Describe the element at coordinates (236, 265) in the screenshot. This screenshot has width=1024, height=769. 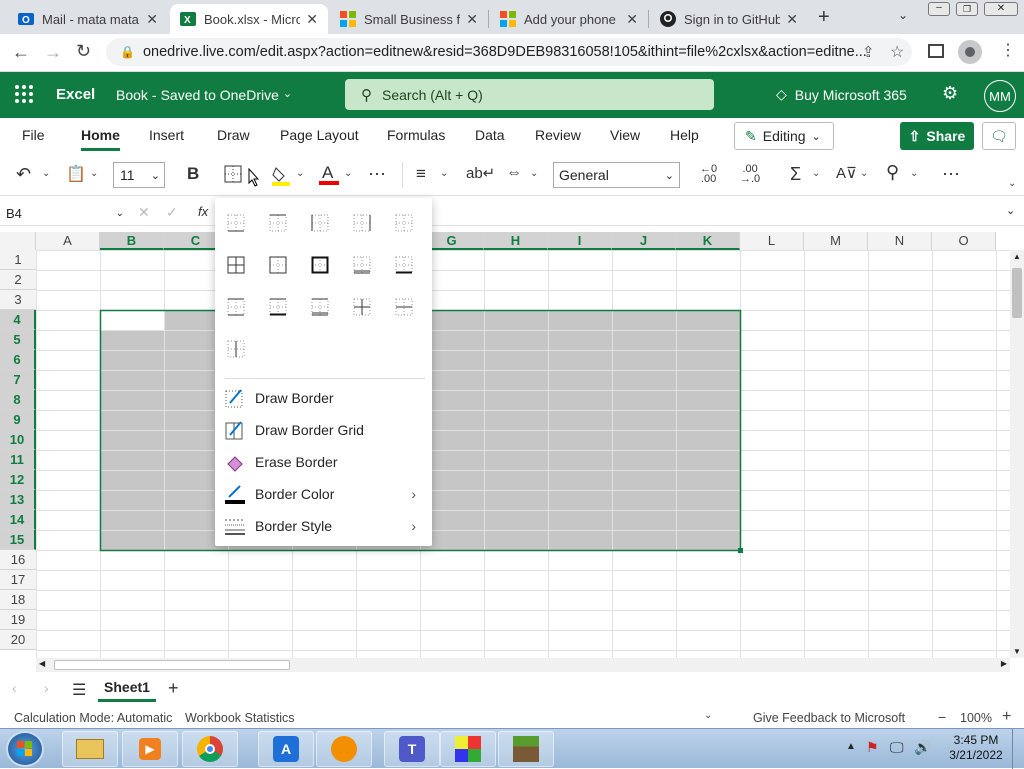
I see `all-borders-icon` at that location.